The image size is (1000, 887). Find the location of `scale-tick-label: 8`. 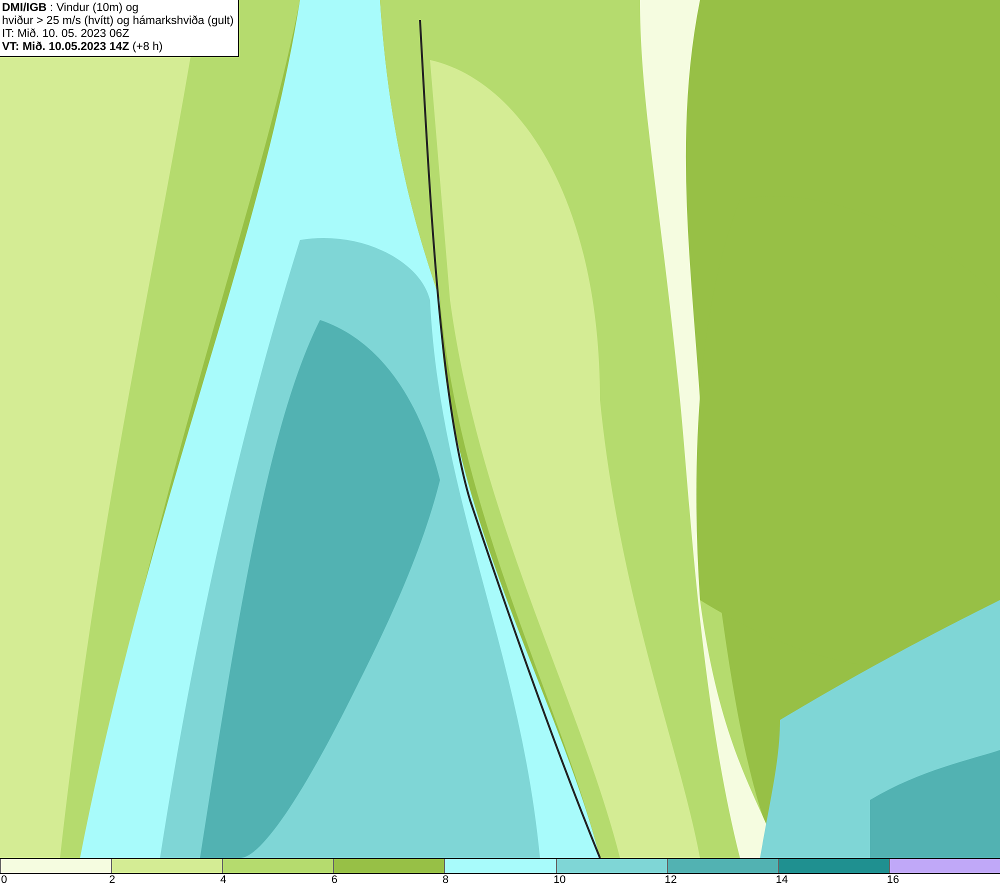

scale-tick-label: 8 is located at coordinates (445, 880).